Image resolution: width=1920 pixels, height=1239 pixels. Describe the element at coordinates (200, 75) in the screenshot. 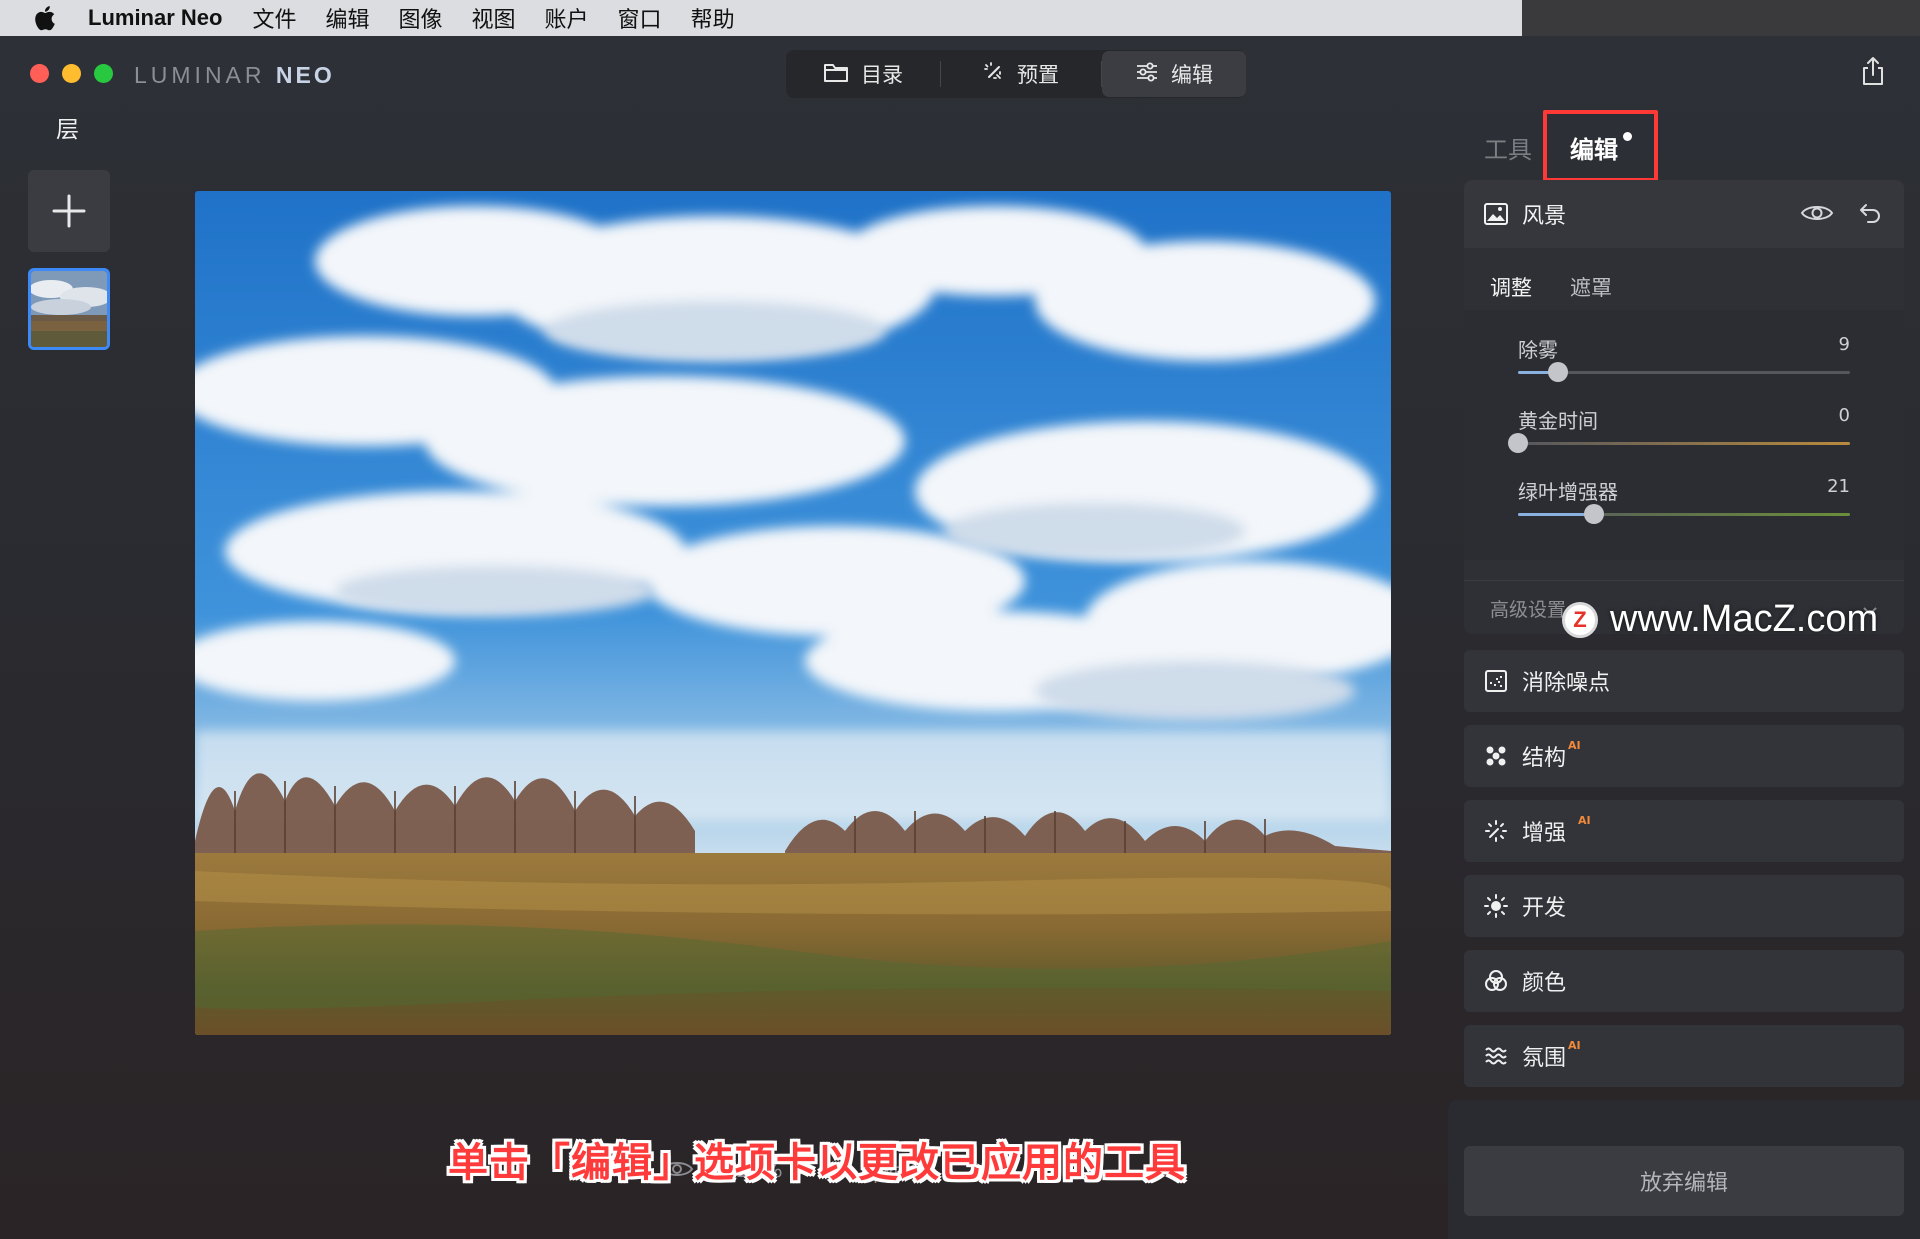

I see `brand-main: LUMINAR` at that location.